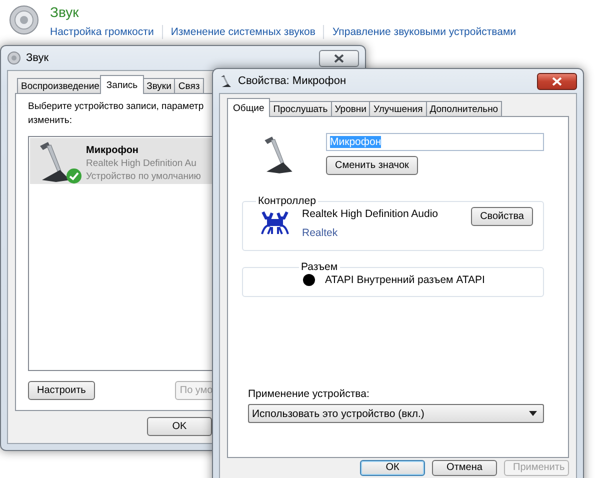 This screenshot has width=600, height=478. Describe the element at coordinates (226, 81) in the screenshot. I see `microphone-icon` at that location.